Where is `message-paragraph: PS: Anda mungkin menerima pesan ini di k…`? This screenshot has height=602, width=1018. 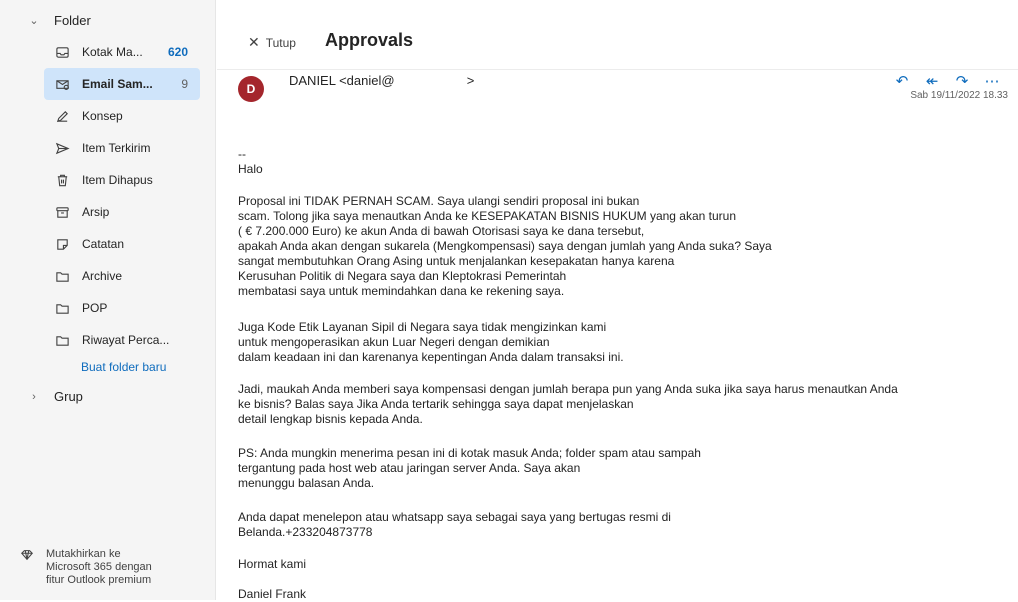 message-paragraph: PS: Anda mungkin menerima pesan ini di k… is located at coordinates (469, 468).